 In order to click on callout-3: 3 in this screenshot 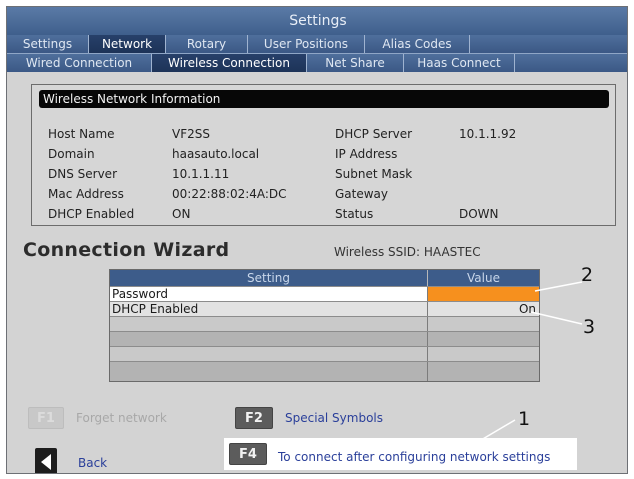, I will do `click(589, 327)`.